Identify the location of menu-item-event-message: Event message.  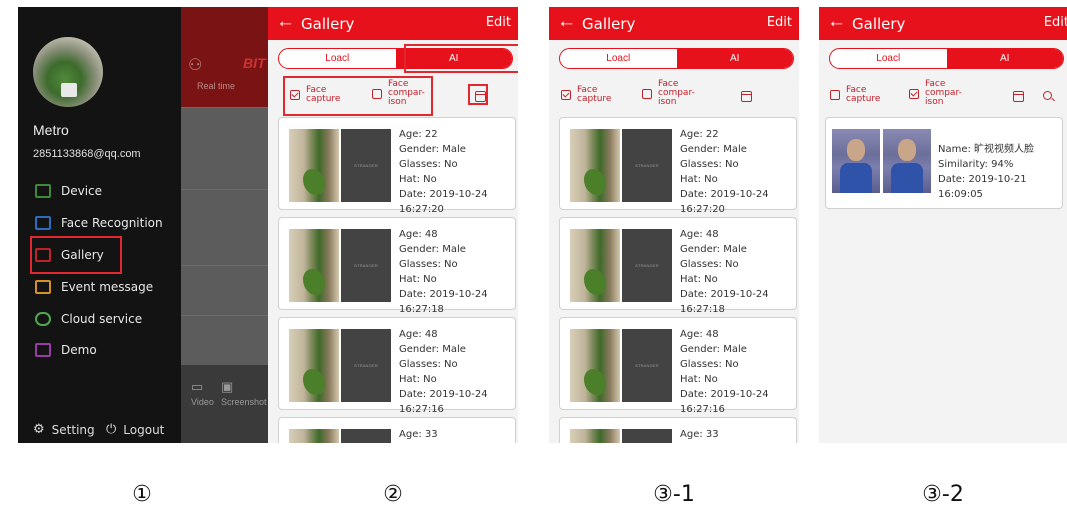
(105, 287).